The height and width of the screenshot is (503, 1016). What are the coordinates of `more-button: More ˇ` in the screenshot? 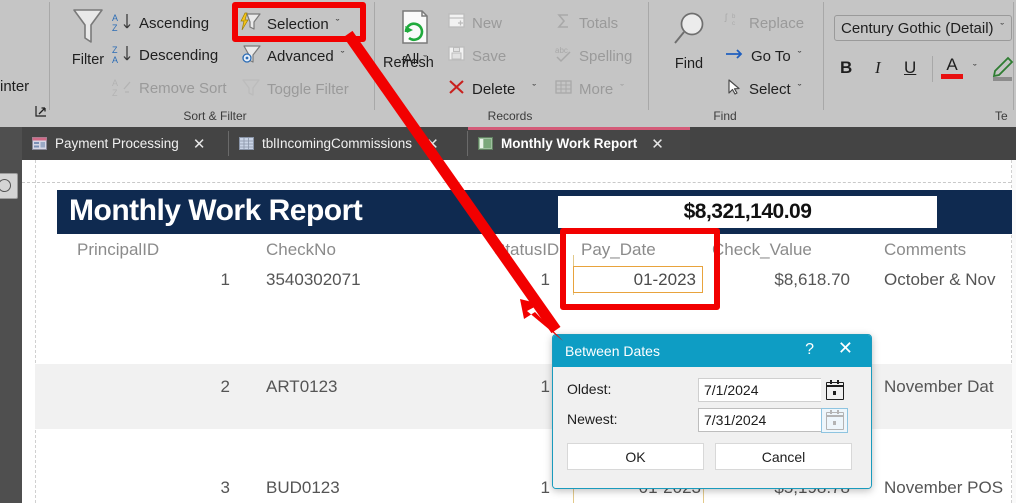 It's located at (589, 89).